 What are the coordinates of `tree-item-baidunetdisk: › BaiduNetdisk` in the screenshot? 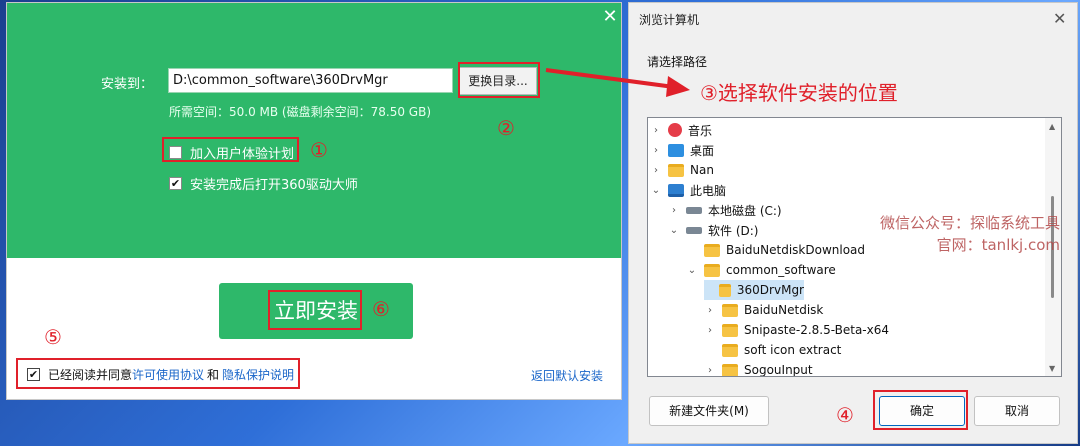 It's located at (763, 310).